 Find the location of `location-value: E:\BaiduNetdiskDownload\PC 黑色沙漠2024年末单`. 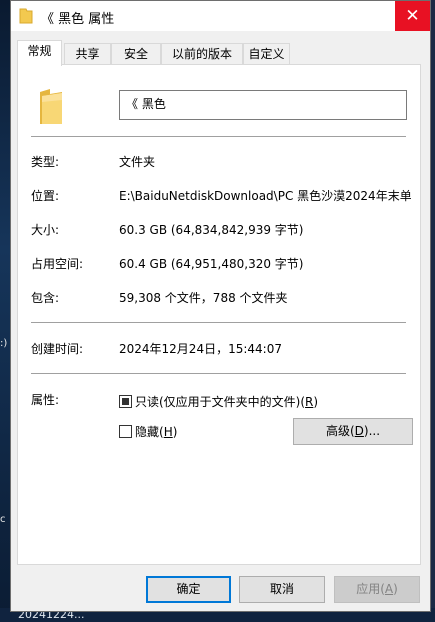

location-value: E:\BaiduNetdiskDownload\PC 黑色沙漠2024年末单 is located at coordinates (265, 196).